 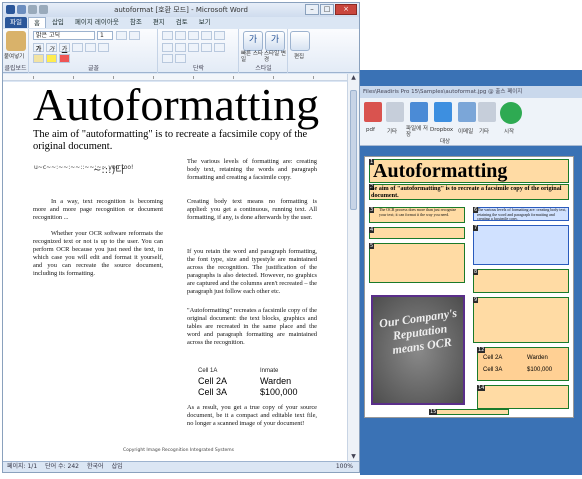 I want to click on minimize-button: –, so click(x=312, y=9).